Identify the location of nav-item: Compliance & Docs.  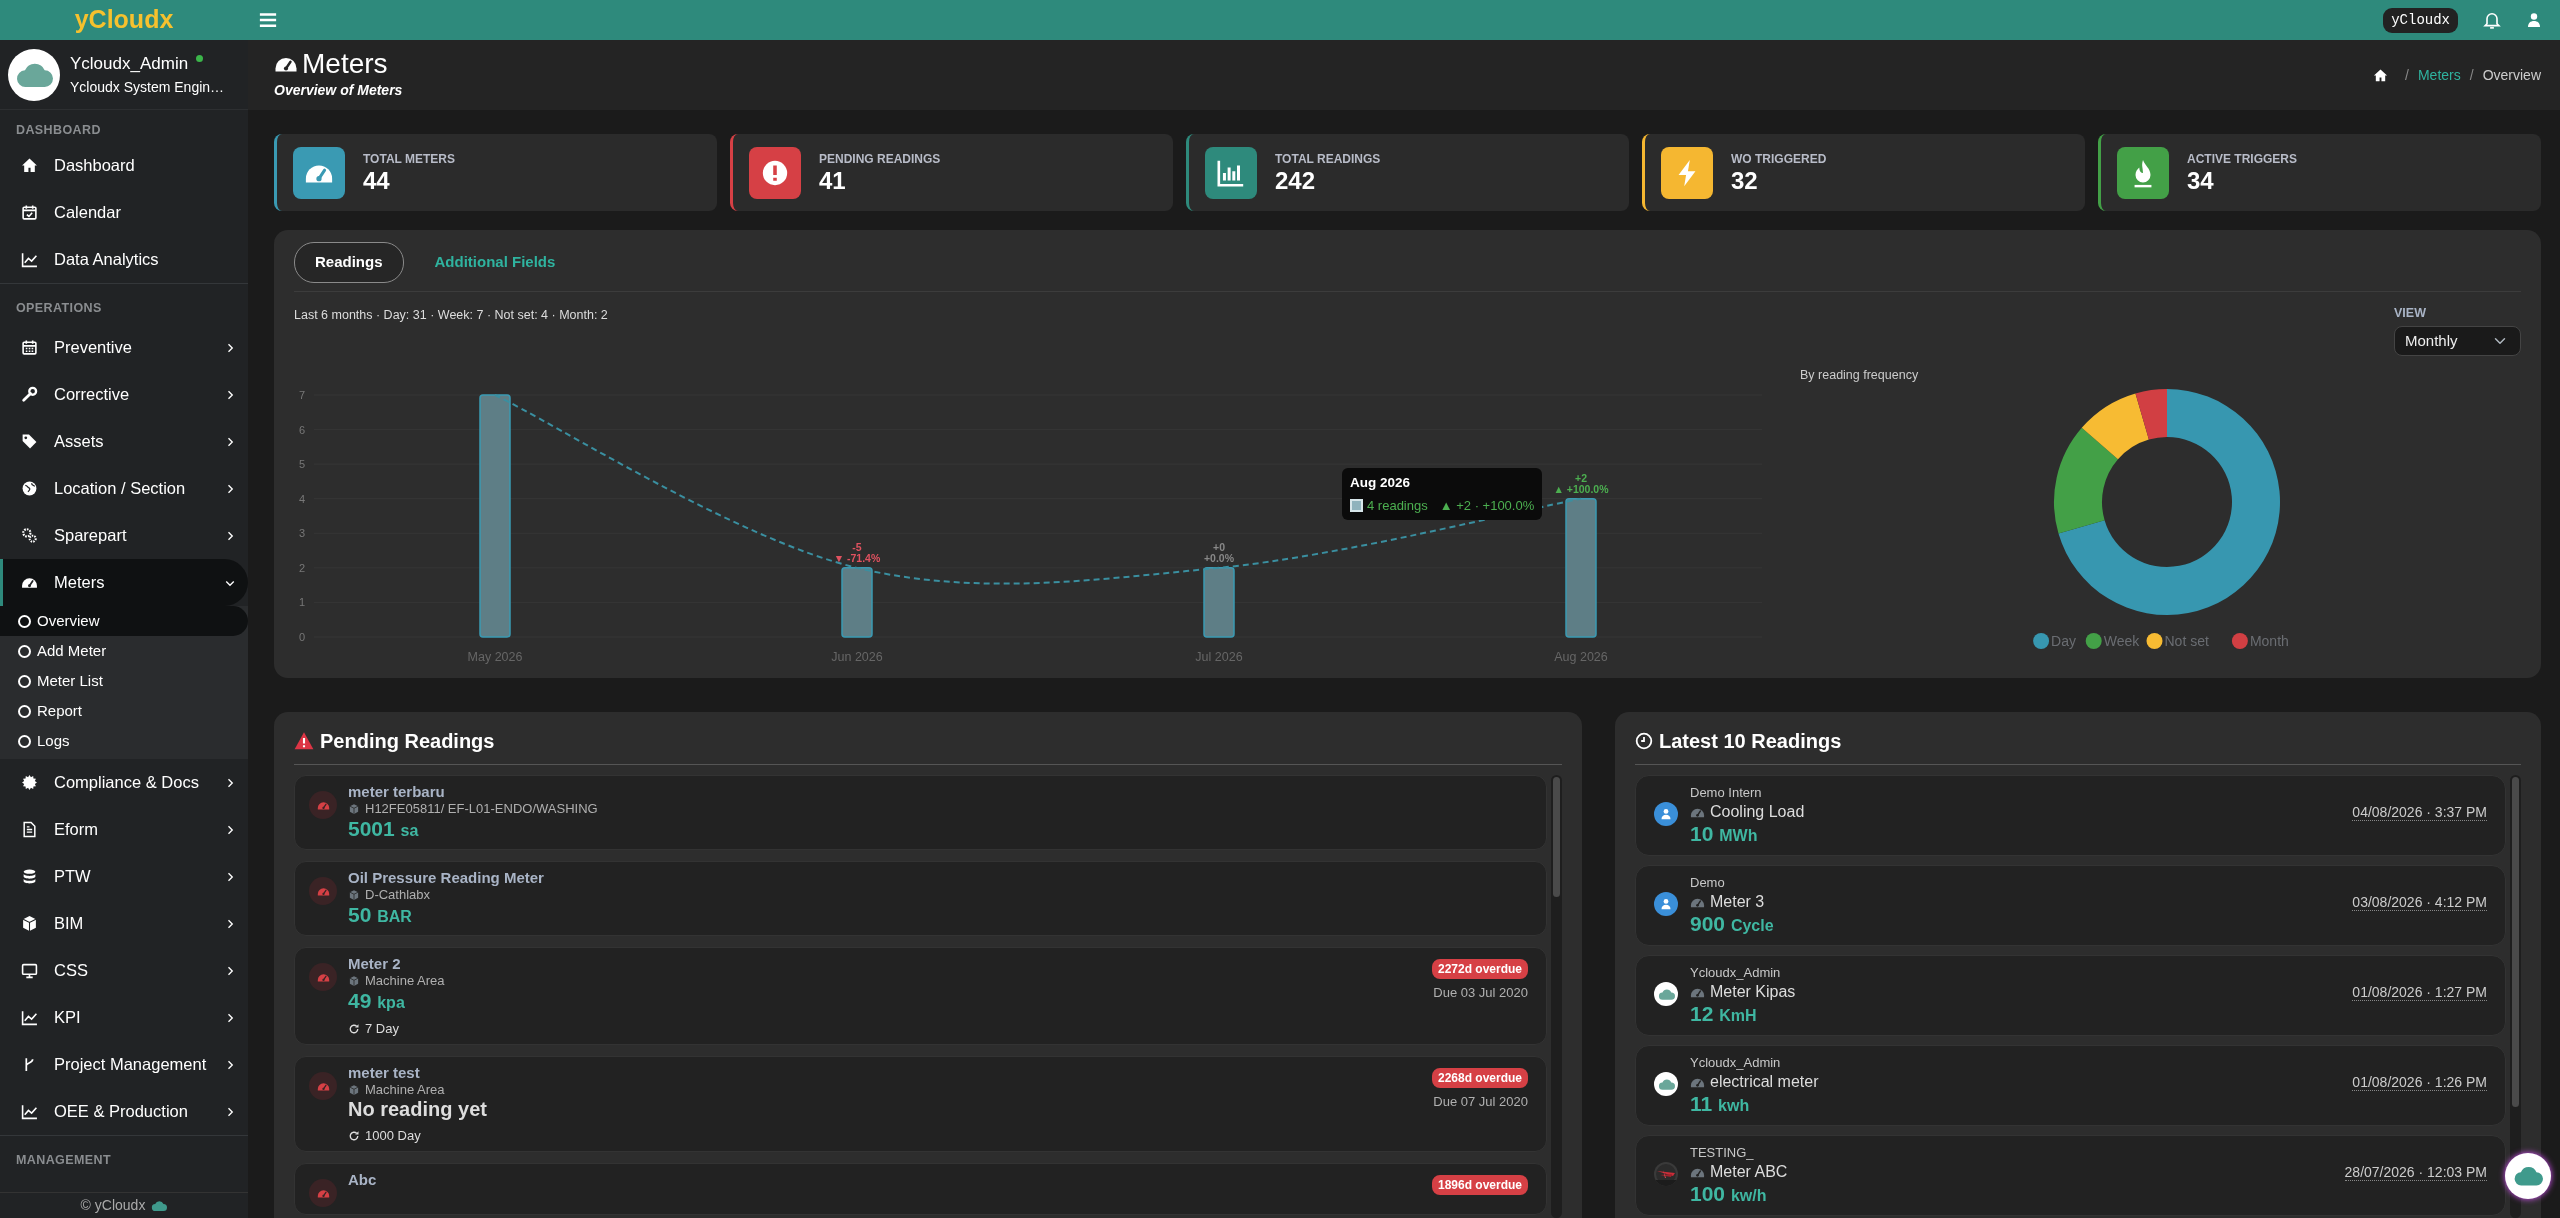
(124, 782).